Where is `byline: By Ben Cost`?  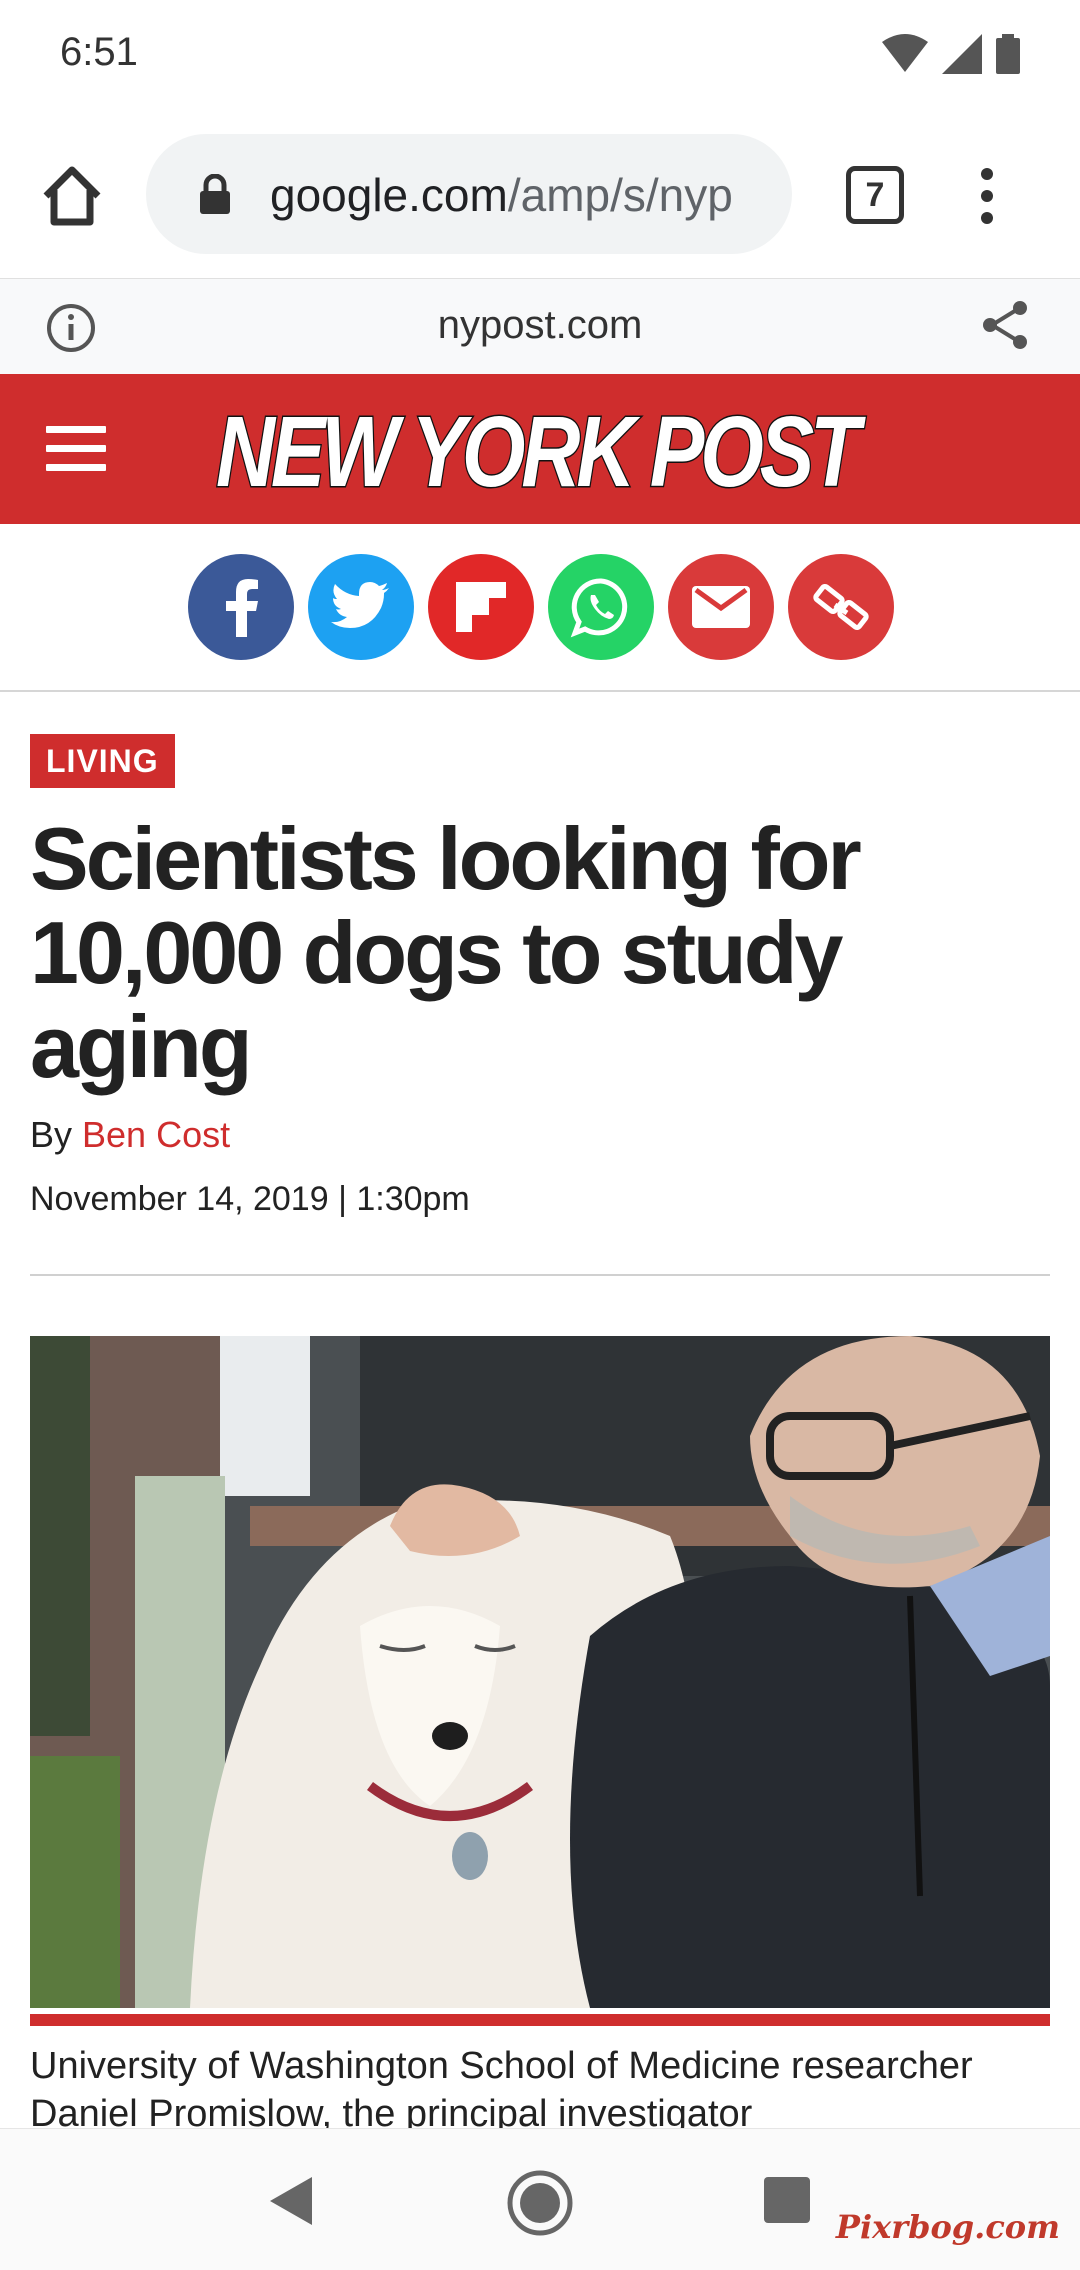
byline: By Ben Cost is located at coordinates (130, 1135).